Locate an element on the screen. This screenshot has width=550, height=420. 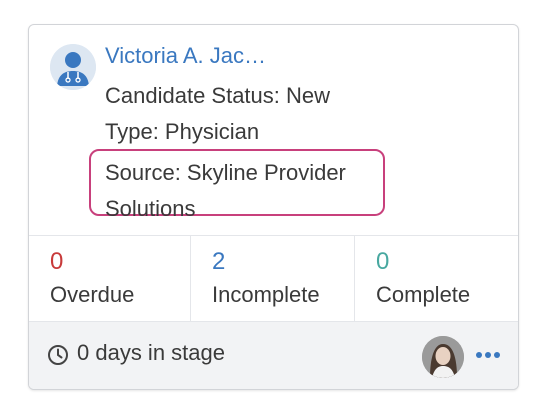
incomplete-label: Incomplete is located at coordinates (266, 294).